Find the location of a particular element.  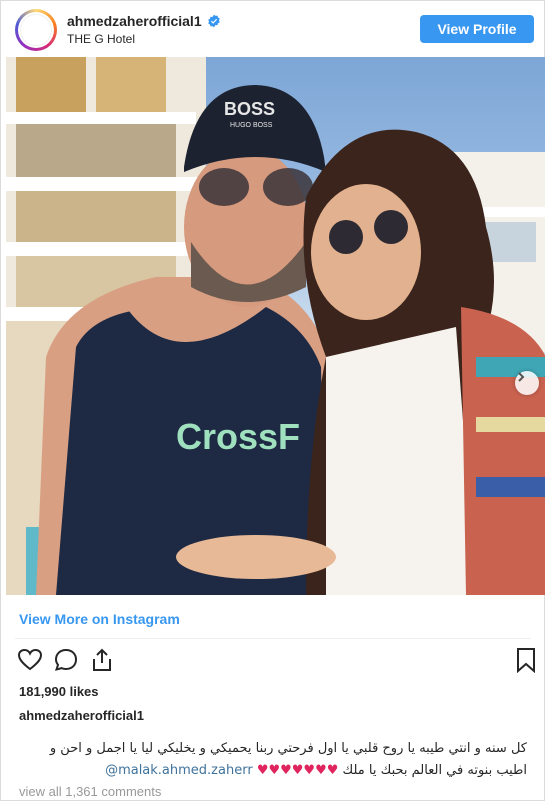

username: ahmedzaherofficial1 is located at coordinates (134, 21).